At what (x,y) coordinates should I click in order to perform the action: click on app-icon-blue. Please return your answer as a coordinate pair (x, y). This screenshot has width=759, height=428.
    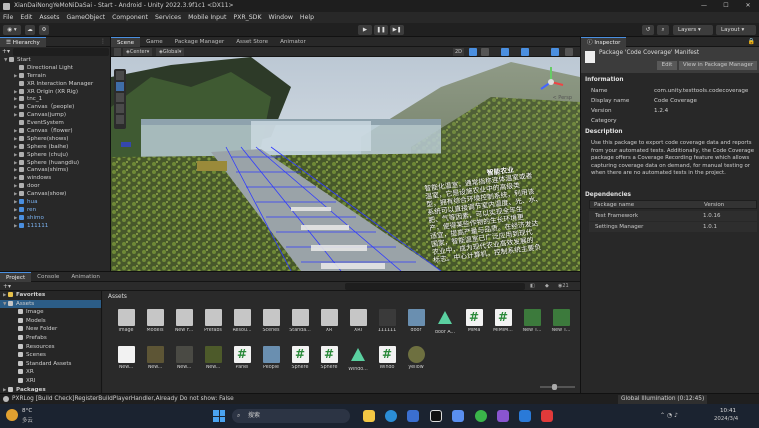
    Looking at the image, I should click on (458, 416).